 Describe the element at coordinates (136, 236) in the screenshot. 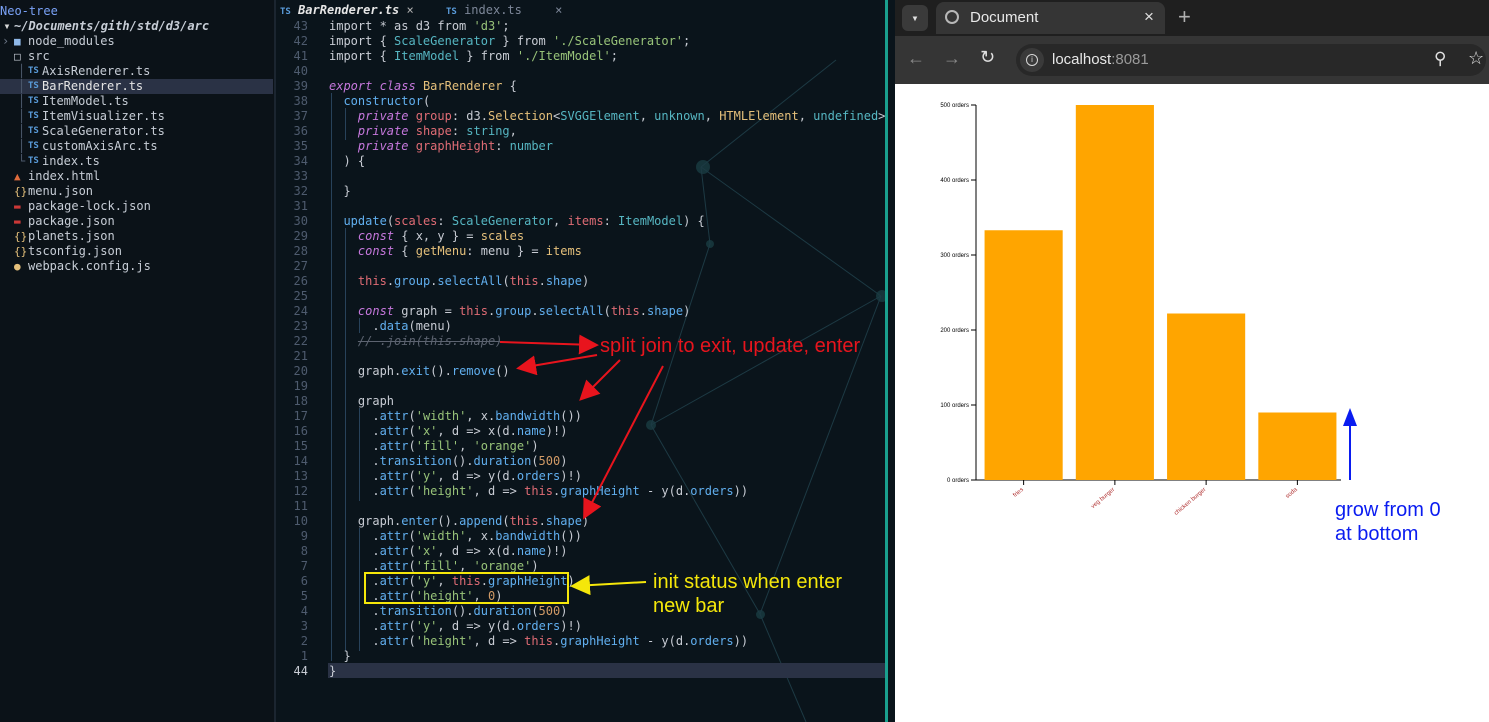

I see `tree-item: {} planets.json` at that location.